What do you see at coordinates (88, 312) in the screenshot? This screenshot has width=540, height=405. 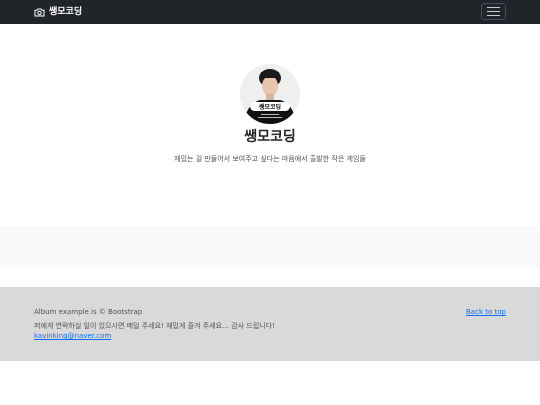 I see `footer-copyright: Album example is © Bootstrap` at bounding box center [88, 312].